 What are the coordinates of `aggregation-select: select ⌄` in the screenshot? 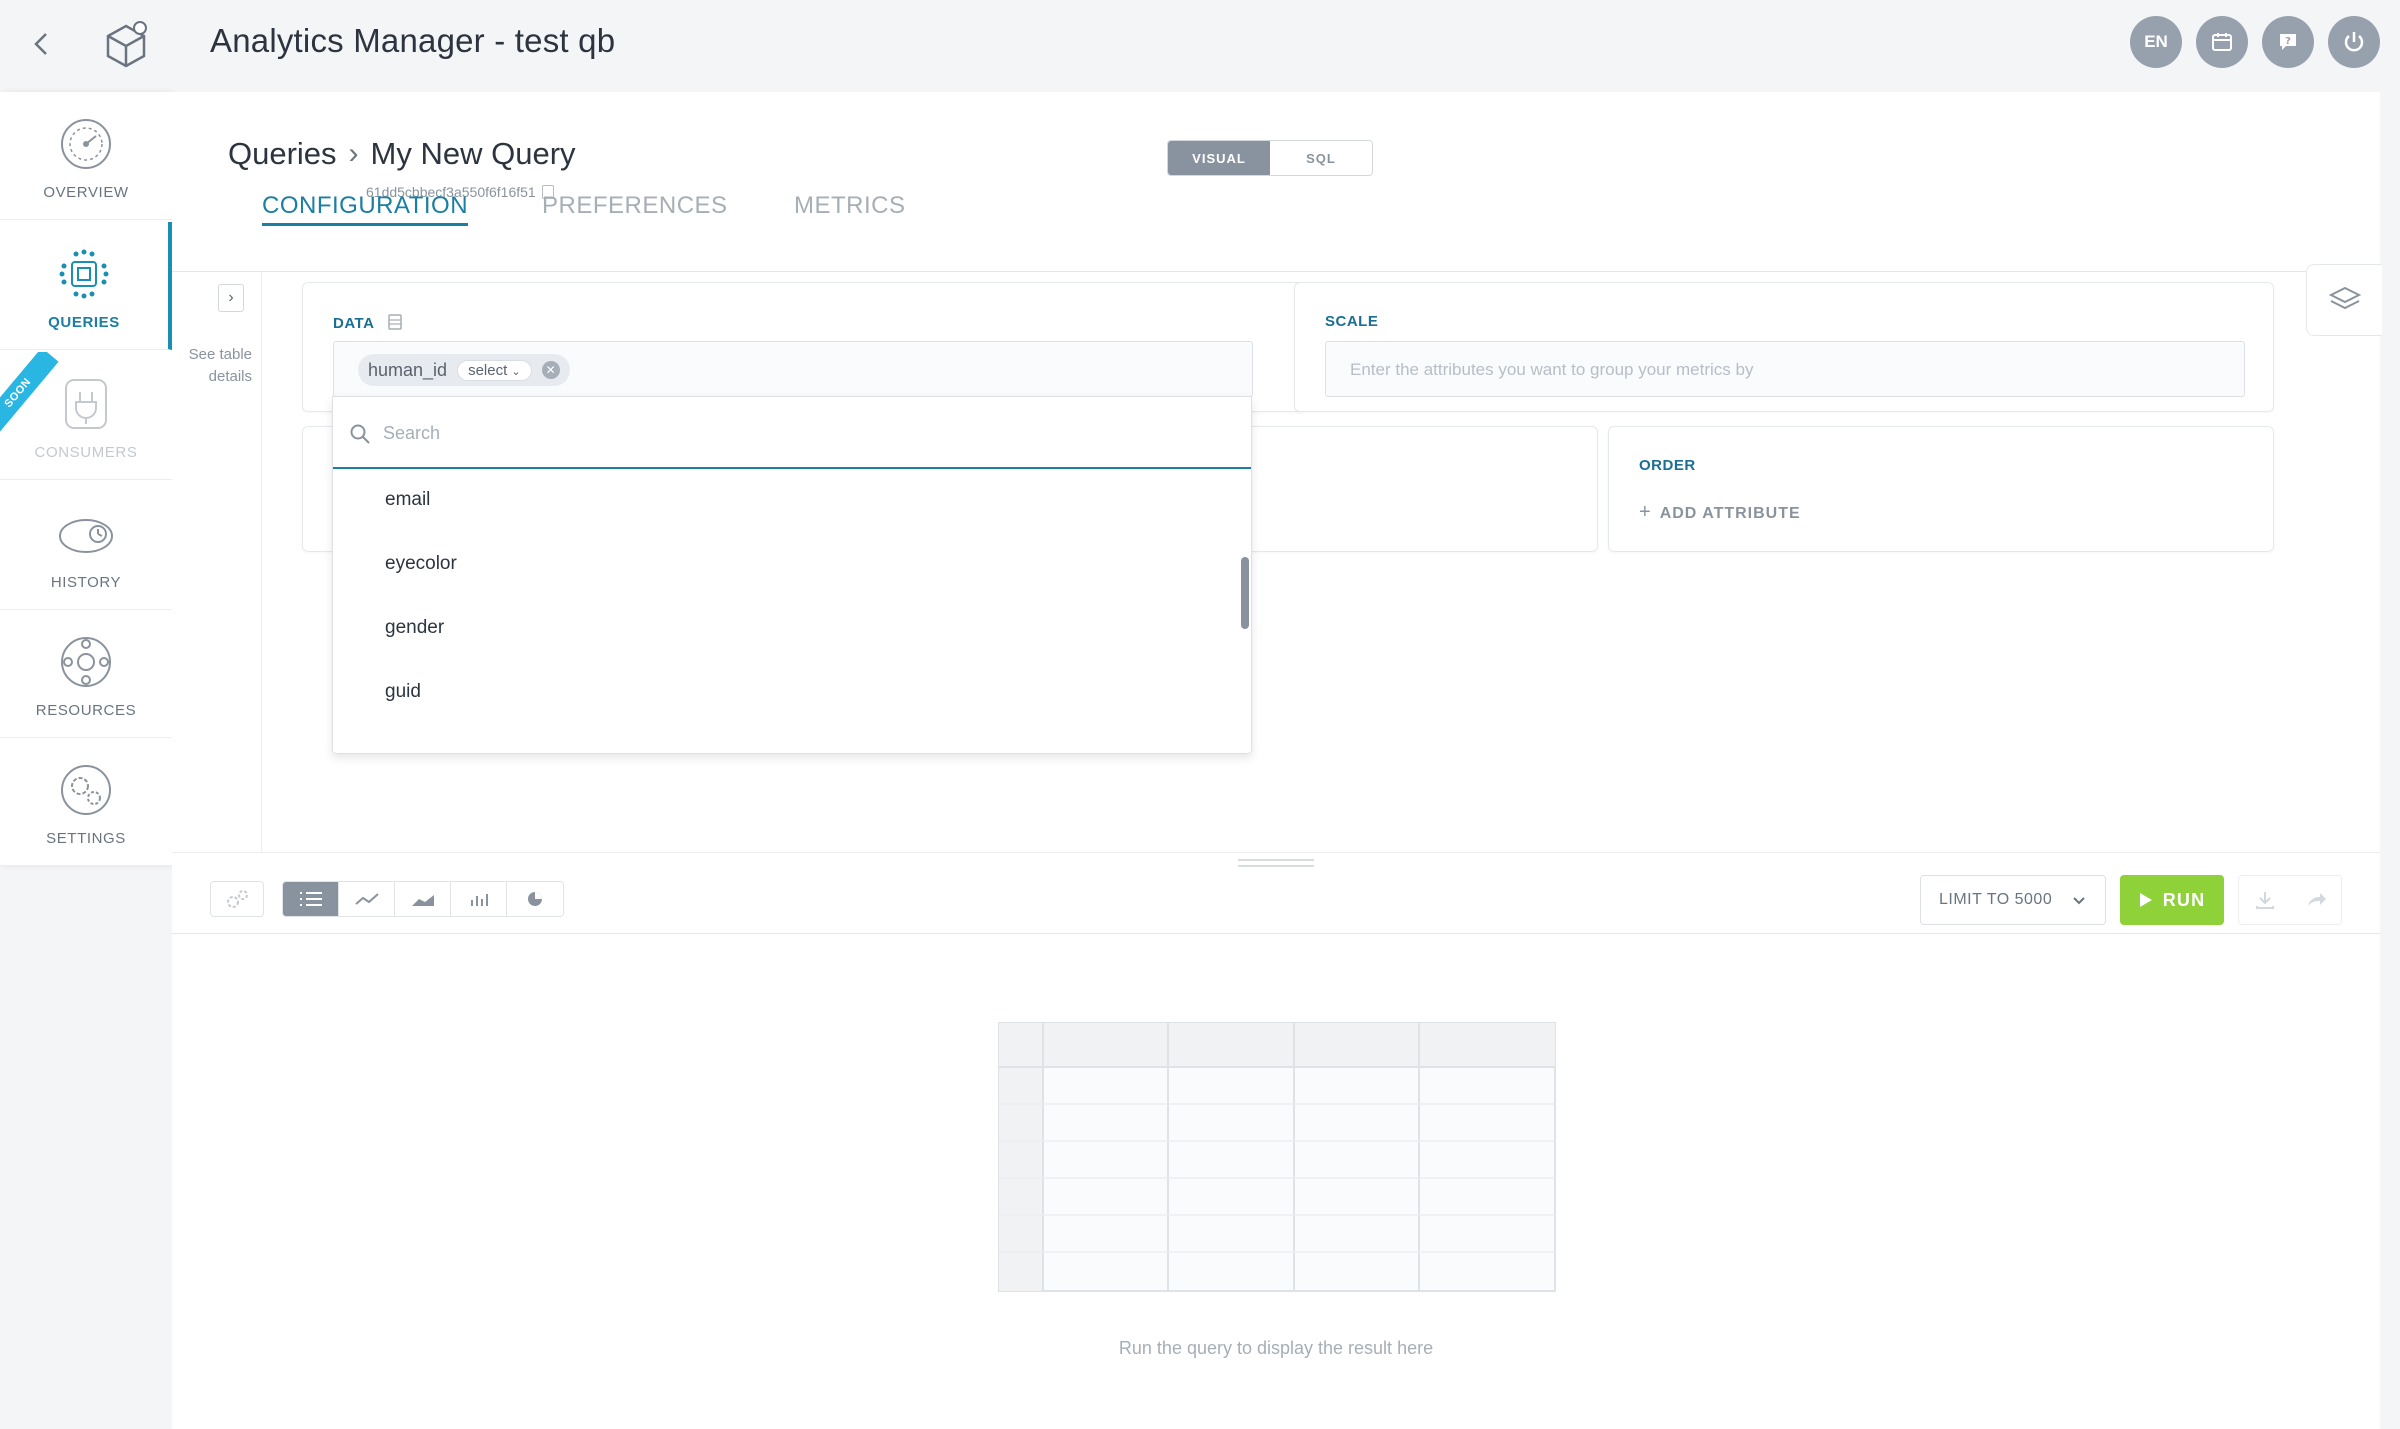 It's located at (494, 370).